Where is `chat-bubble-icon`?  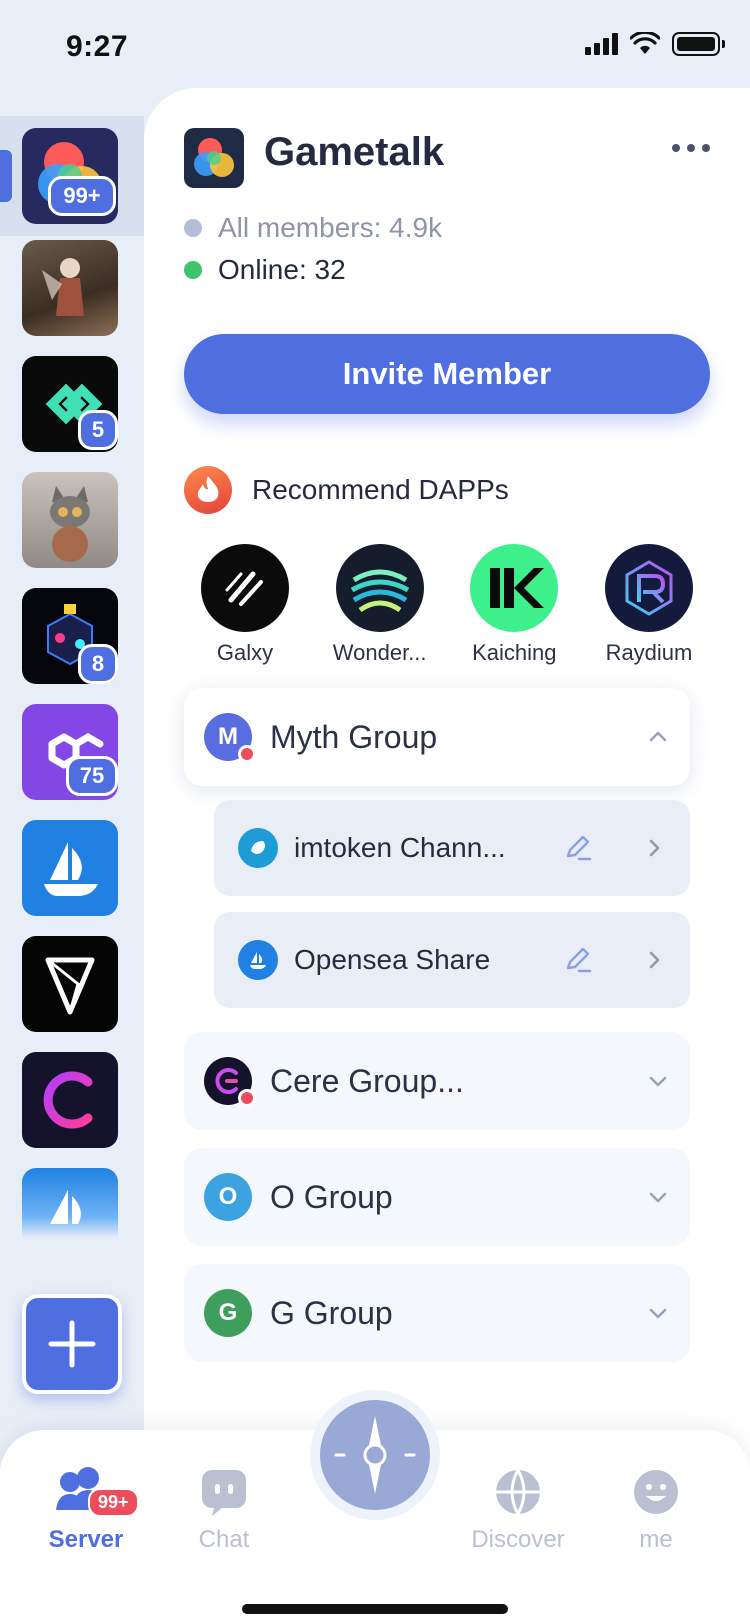 chat-bubble-icon is located at coordinates (224, 1493).